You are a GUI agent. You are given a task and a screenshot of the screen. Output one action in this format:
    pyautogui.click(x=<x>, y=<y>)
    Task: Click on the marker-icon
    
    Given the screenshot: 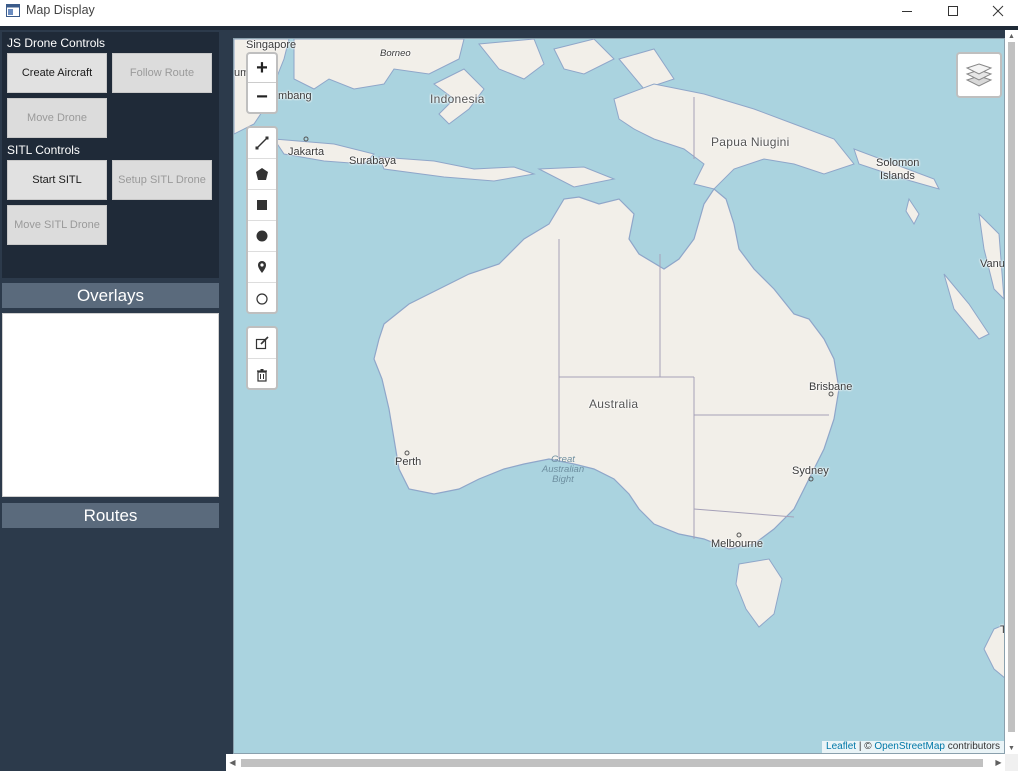 What is the action you would take?
    pyautogui.click(x=262, y=267)
    